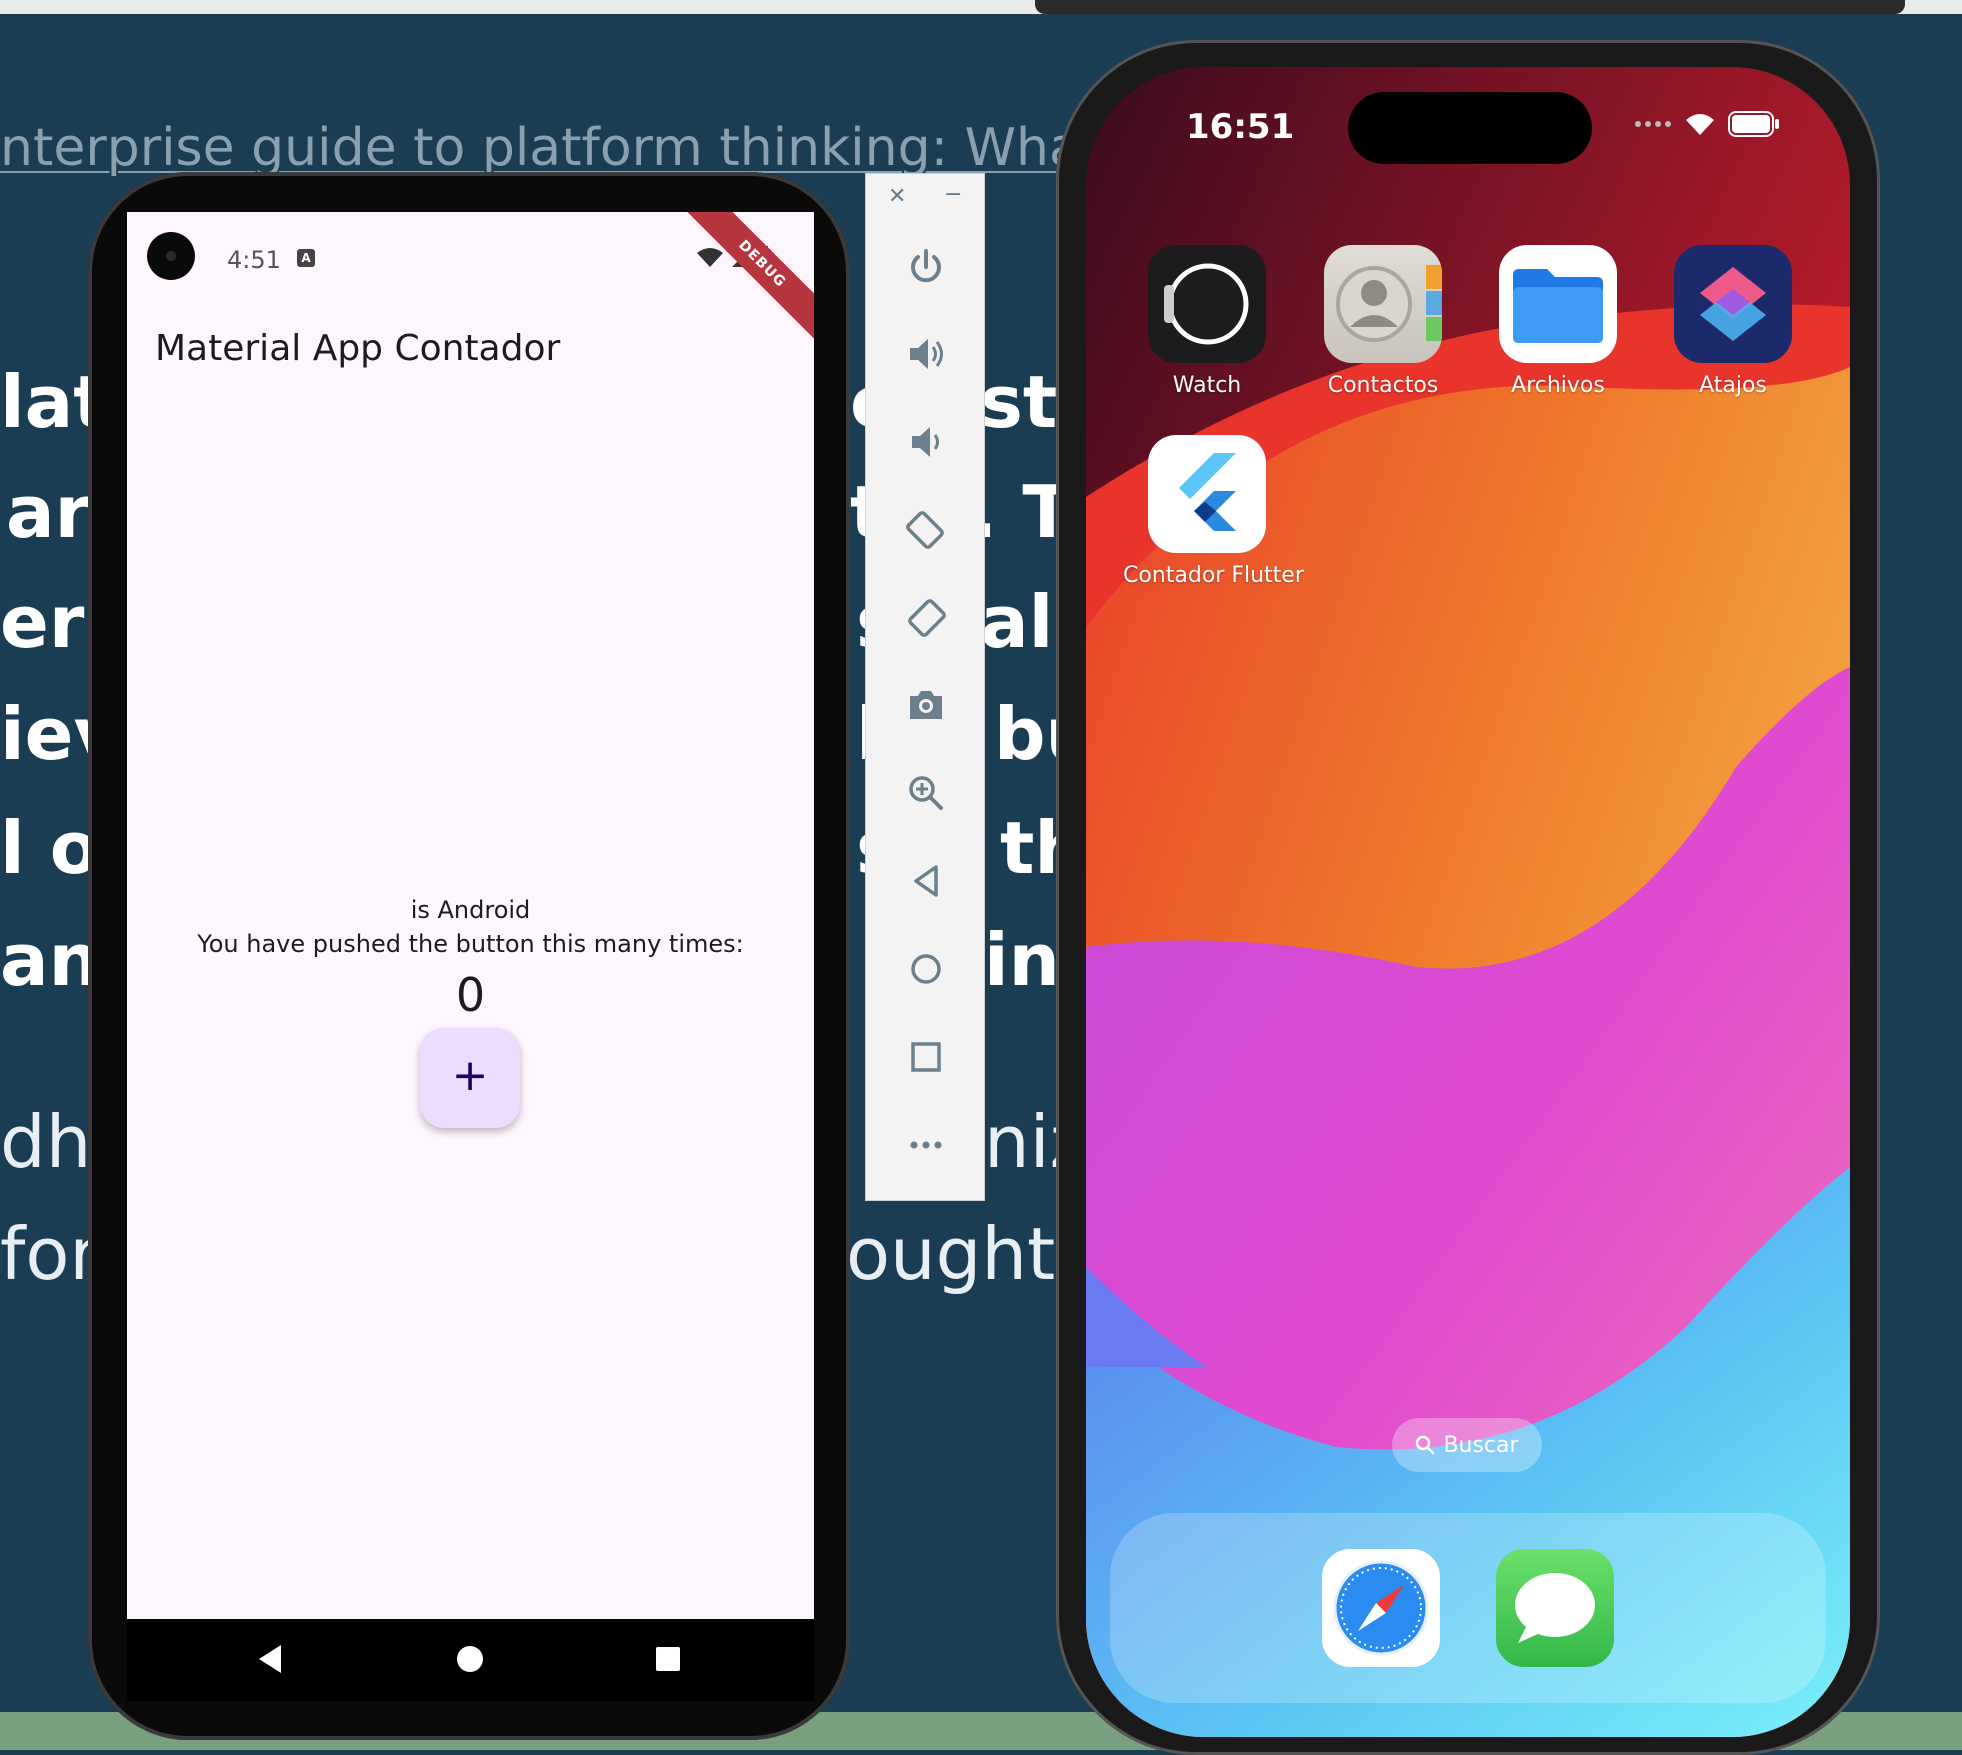 This screenshot has height=1755, width=1962. I want to click on files-icon, so click(1558, 304).